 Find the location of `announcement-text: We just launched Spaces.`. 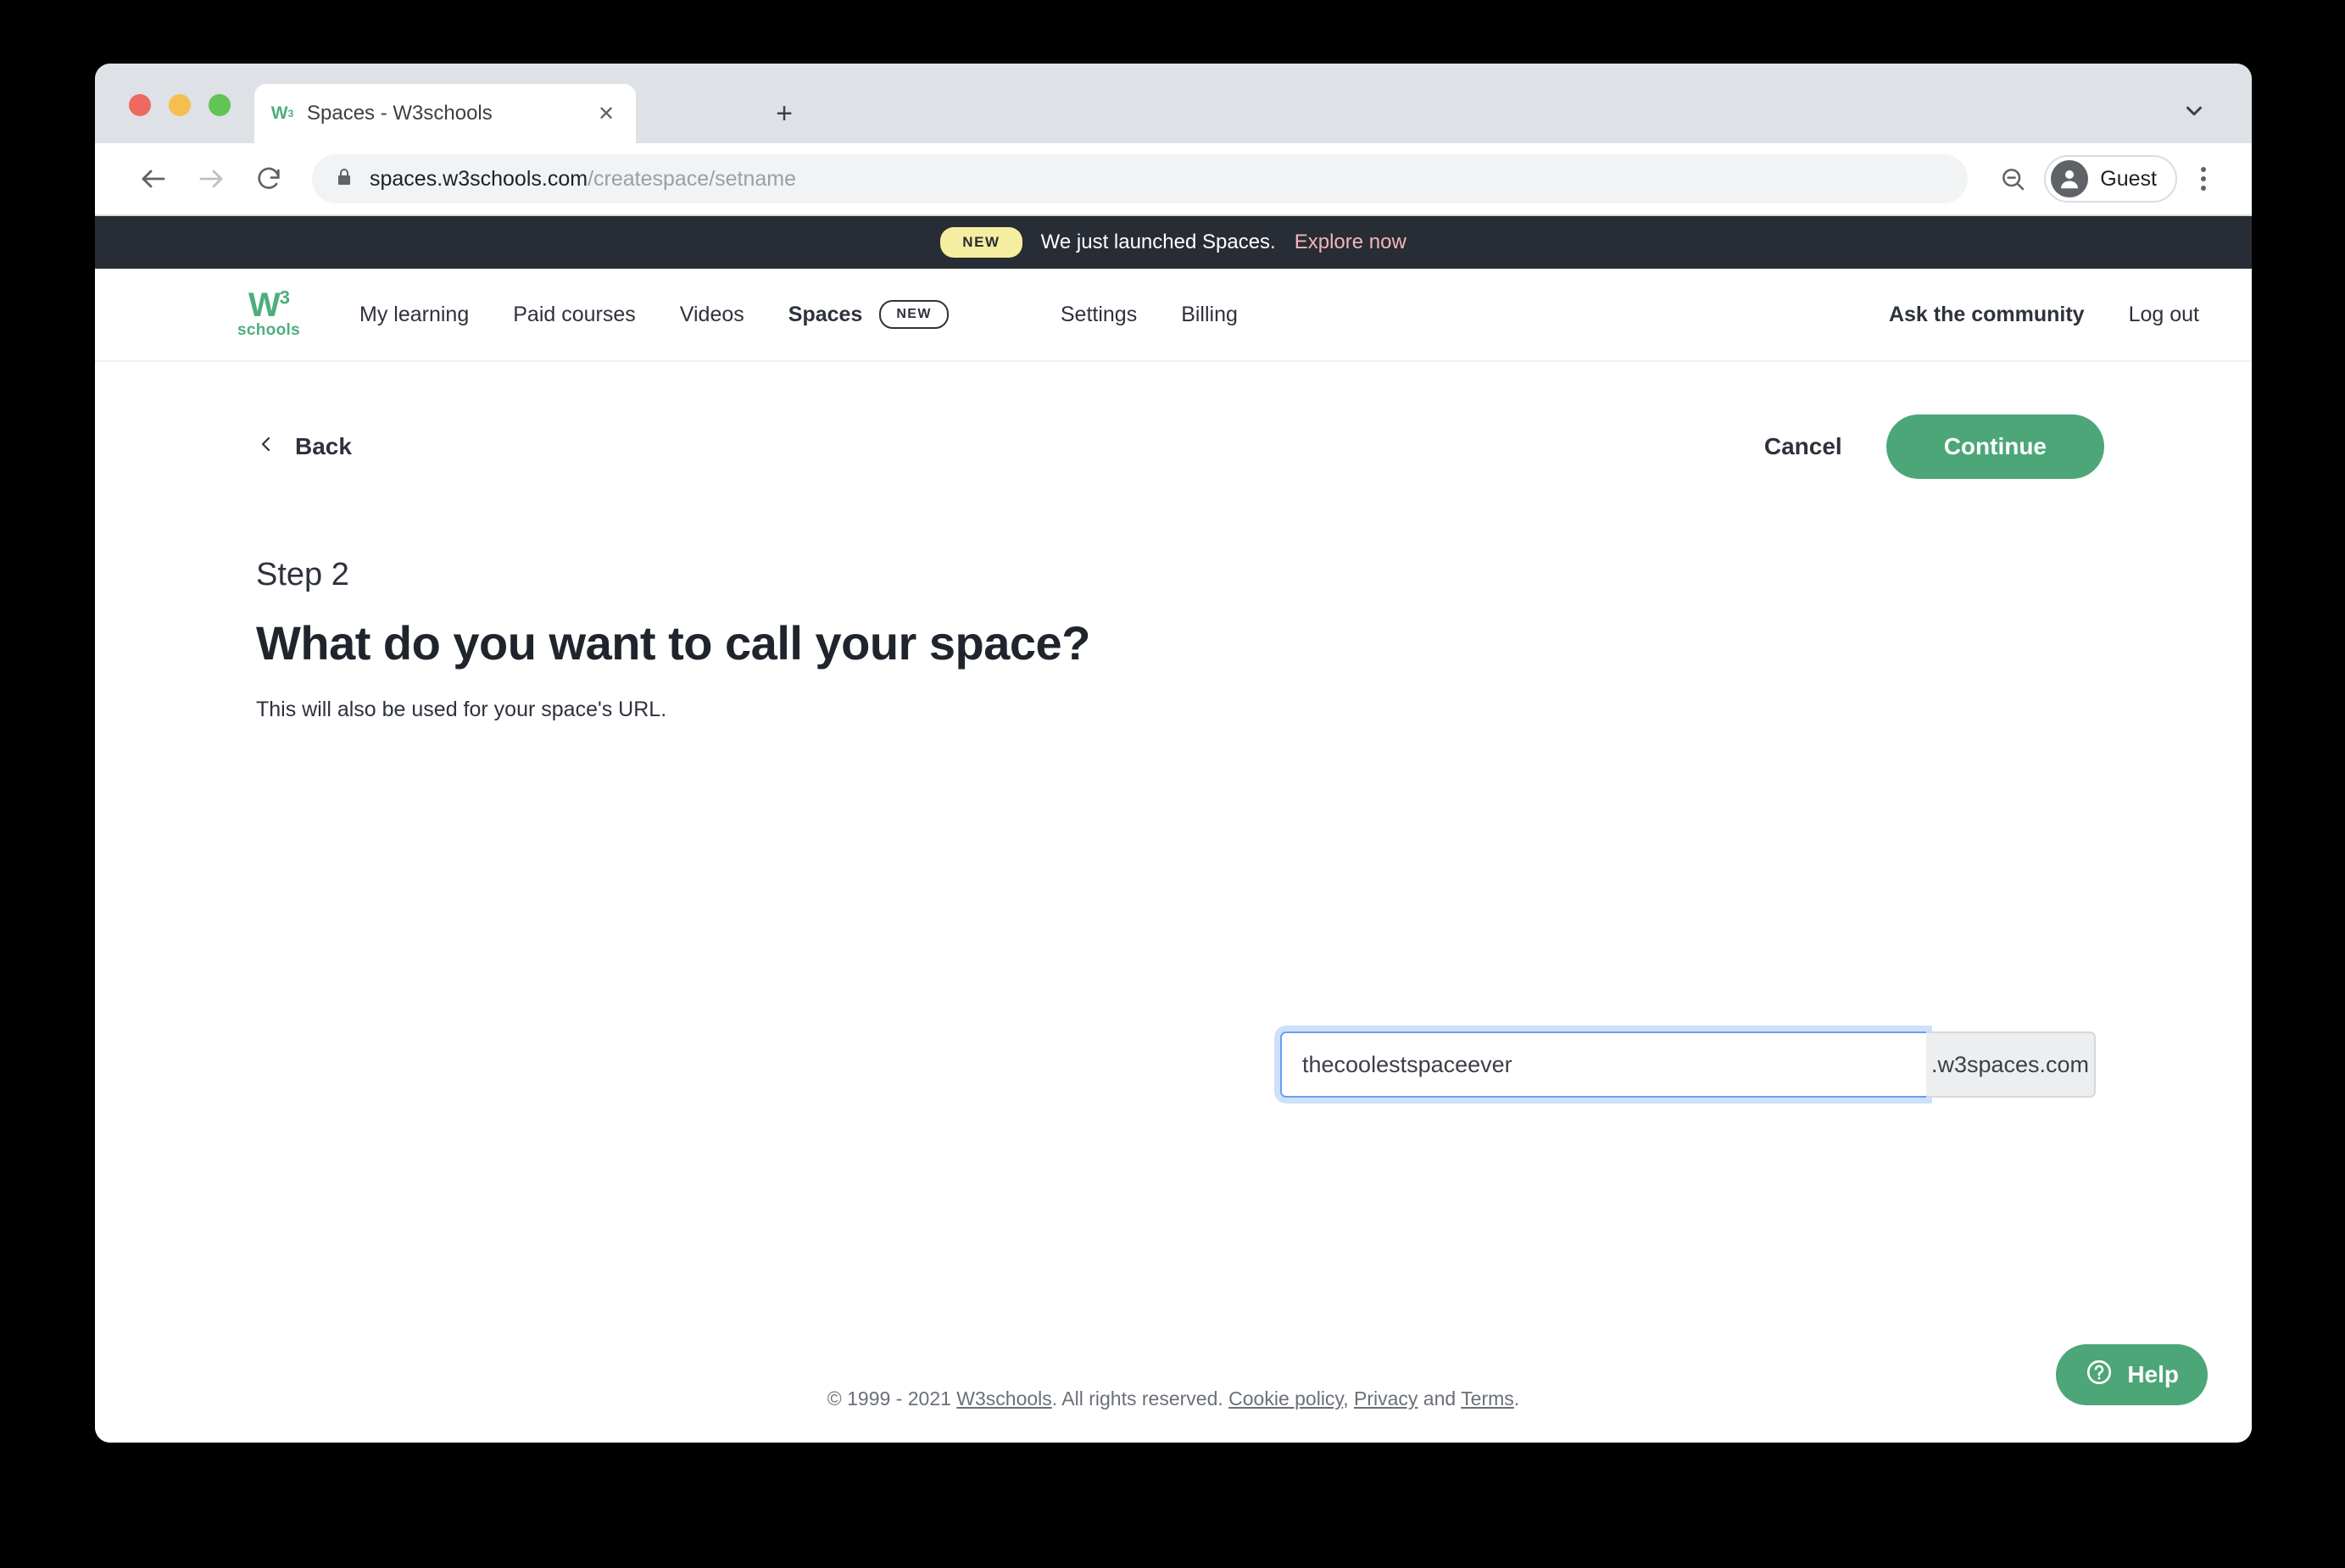

announcement-text: We just launched Spaces. is located at coordinates (1158, 242).